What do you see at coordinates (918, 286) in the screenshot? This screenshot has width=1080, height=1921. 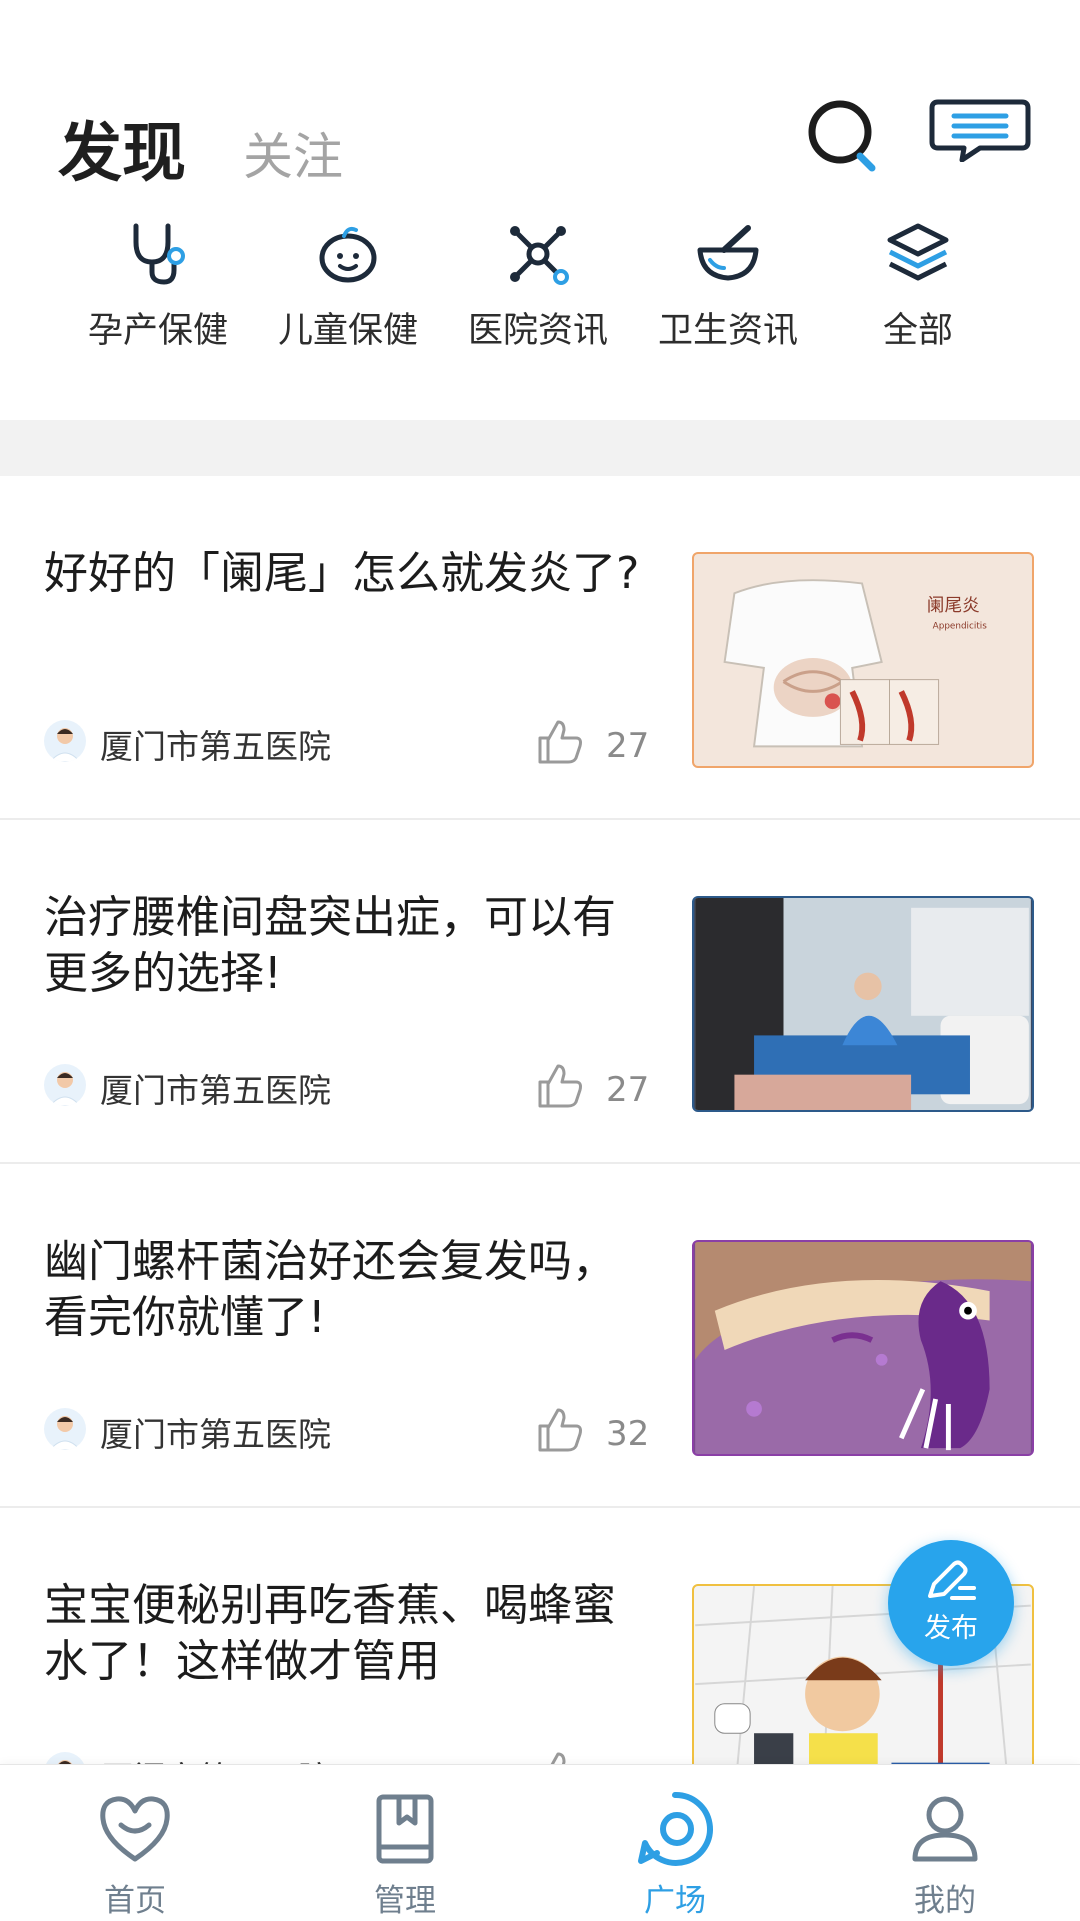 I see `category-all: 全部` at bounding box center [918, 286].